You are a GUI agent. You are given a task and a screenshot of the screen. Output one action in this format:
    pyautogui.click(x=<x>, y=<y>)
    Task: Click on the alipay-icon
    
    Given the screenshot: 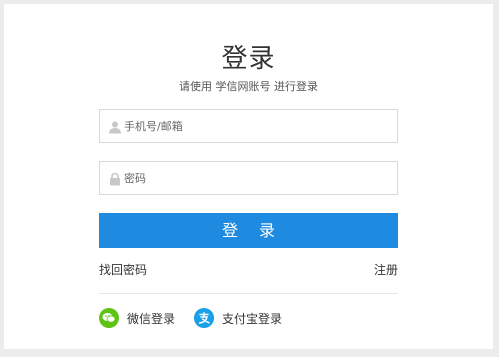 What is the action you would take?
    pyautogui.click(x=204, y=318)
    